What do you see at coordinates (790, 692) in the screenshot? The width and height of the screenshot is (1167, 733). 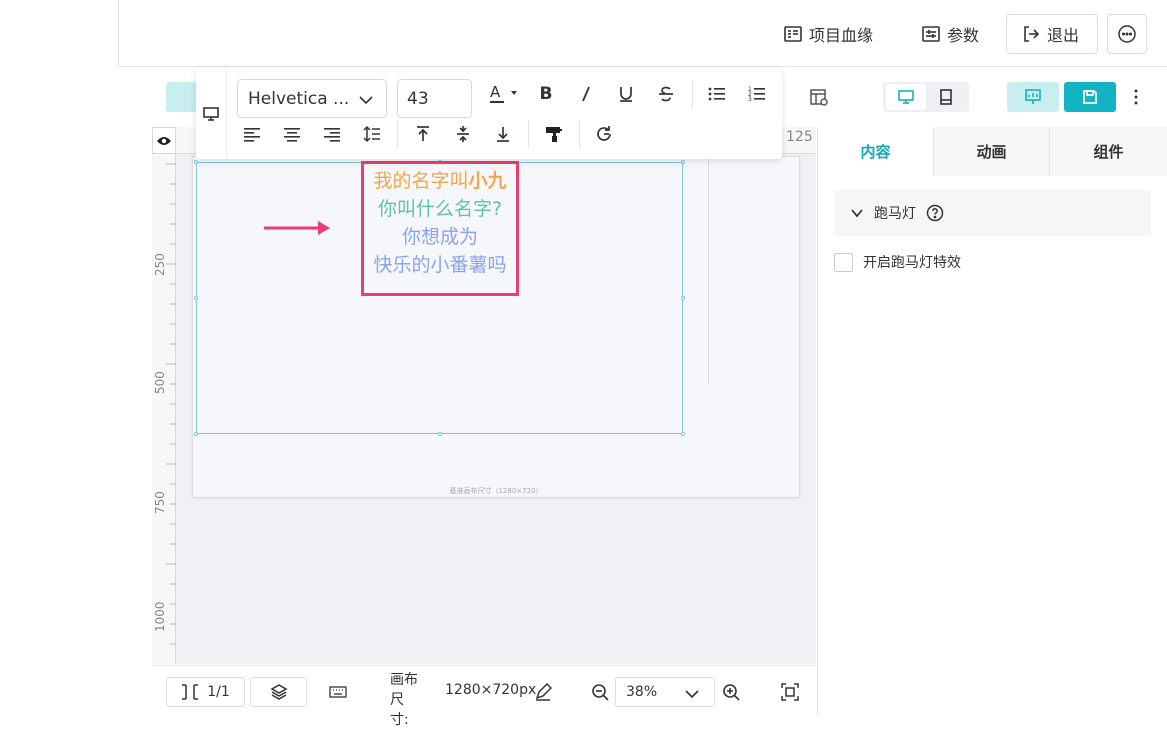 I see `fit-screen-icon` at bounding box center [790, 692].